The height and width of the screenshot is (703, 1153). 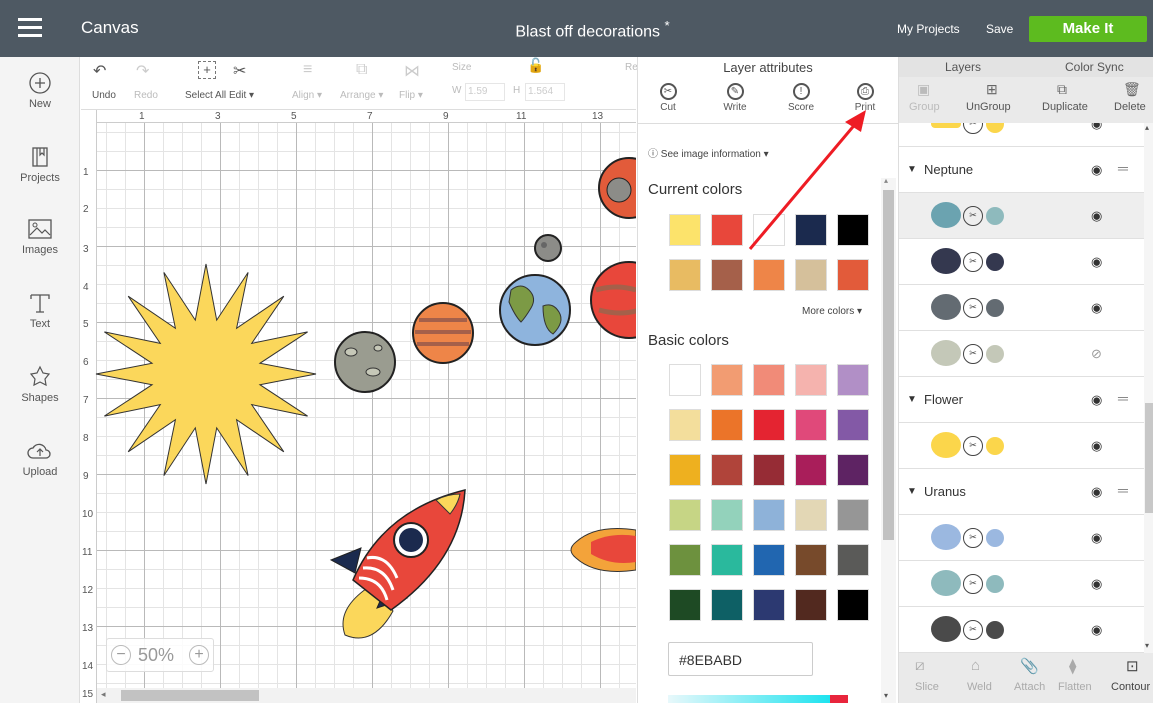 What do you see at coordinates (397, 564) in the screenshot?
I see `rocket-shape` at bounding box center [397, 564].